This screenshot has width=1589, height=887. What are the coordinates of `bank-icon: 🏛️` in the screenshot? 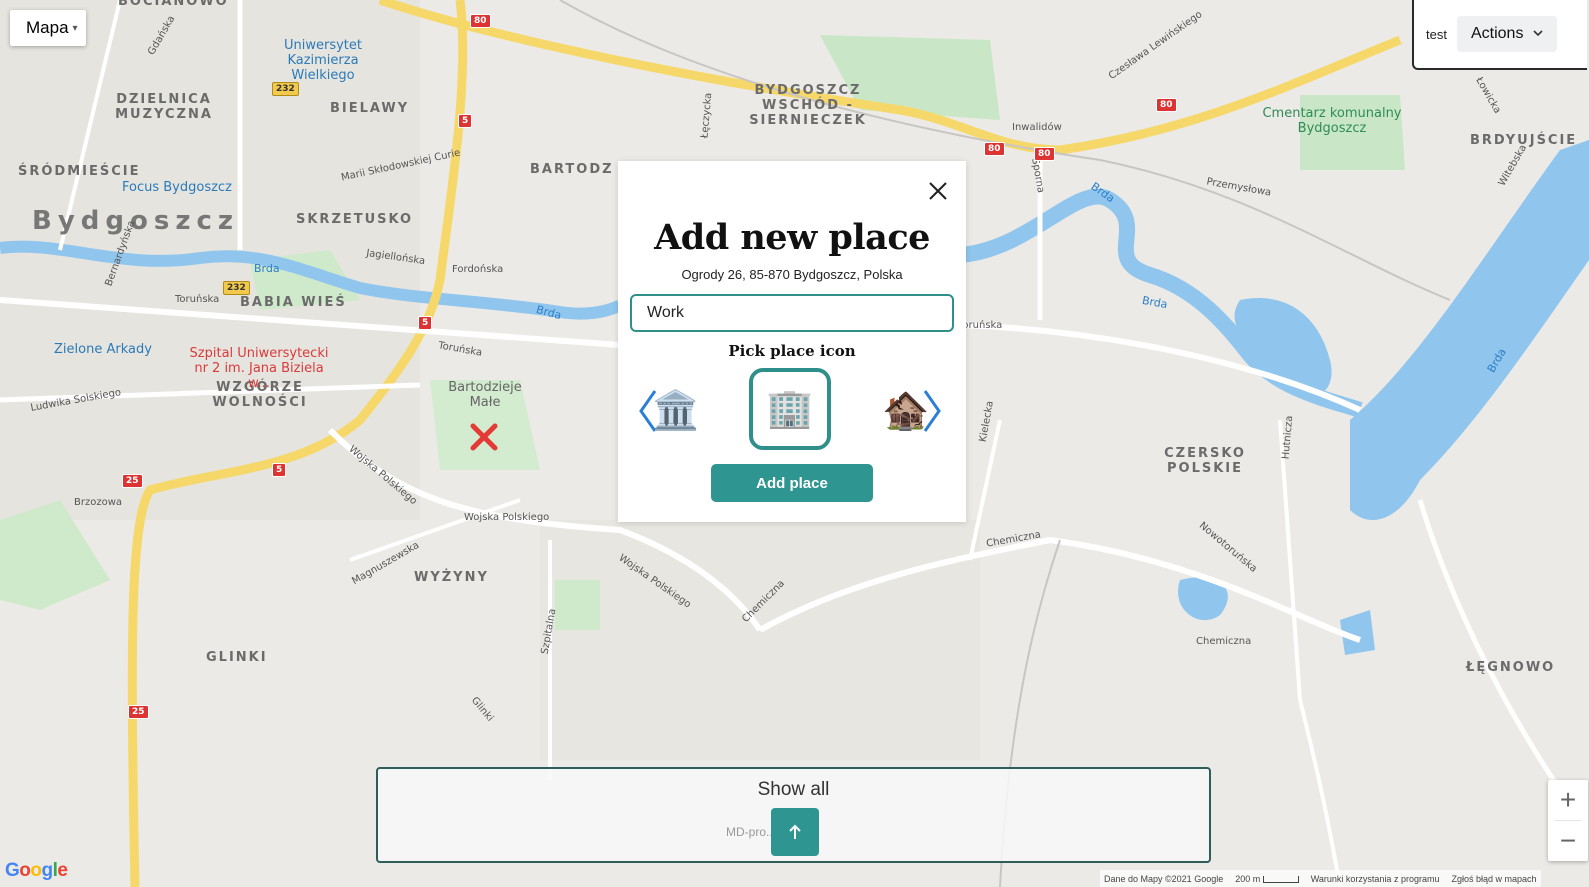 It's located at (676, 411).